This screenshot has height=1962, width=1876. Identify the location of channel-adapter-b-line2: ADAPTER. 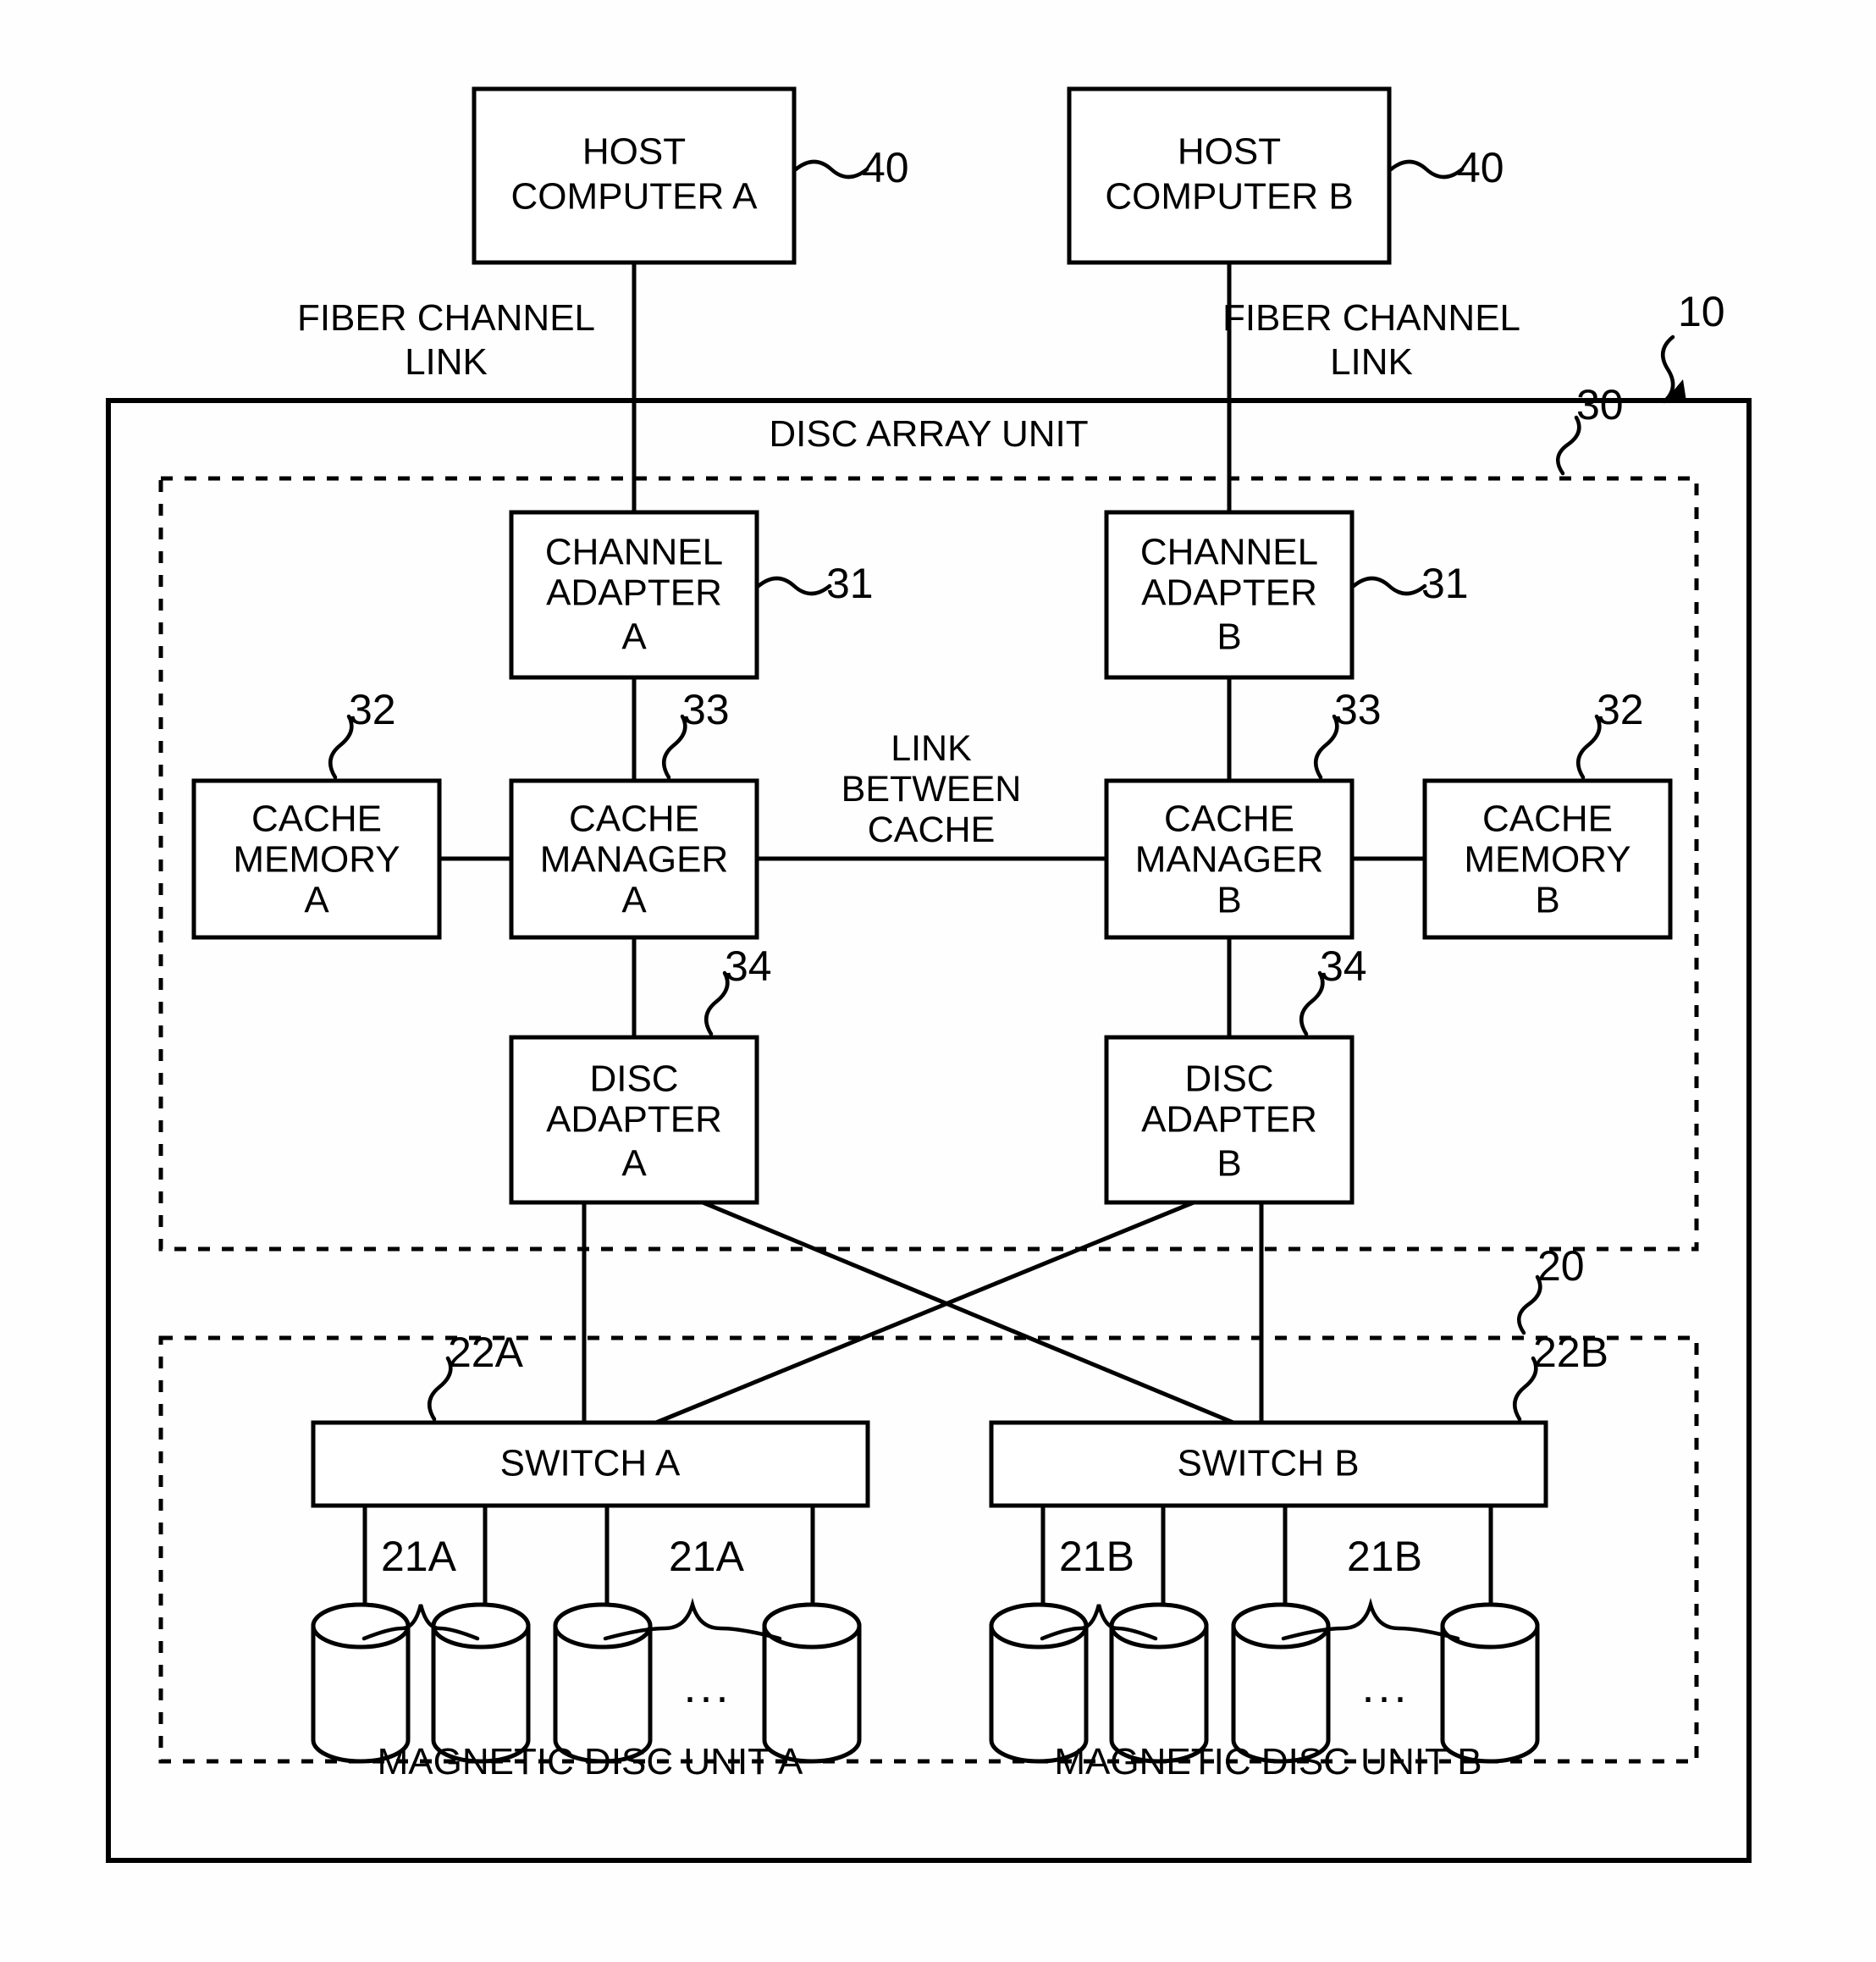
(1229, 593).